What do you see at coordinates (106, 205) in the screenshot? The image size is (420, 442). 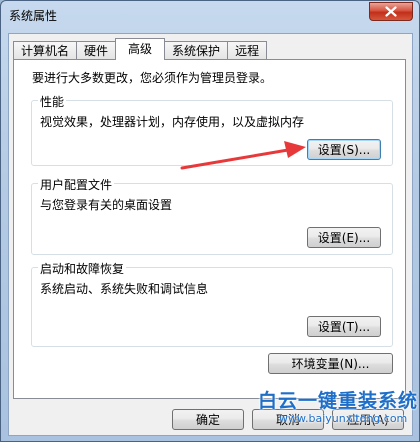 I see `user-profiles-description: 与您登录有关的桌面设置` at bounding box center [106, 205].